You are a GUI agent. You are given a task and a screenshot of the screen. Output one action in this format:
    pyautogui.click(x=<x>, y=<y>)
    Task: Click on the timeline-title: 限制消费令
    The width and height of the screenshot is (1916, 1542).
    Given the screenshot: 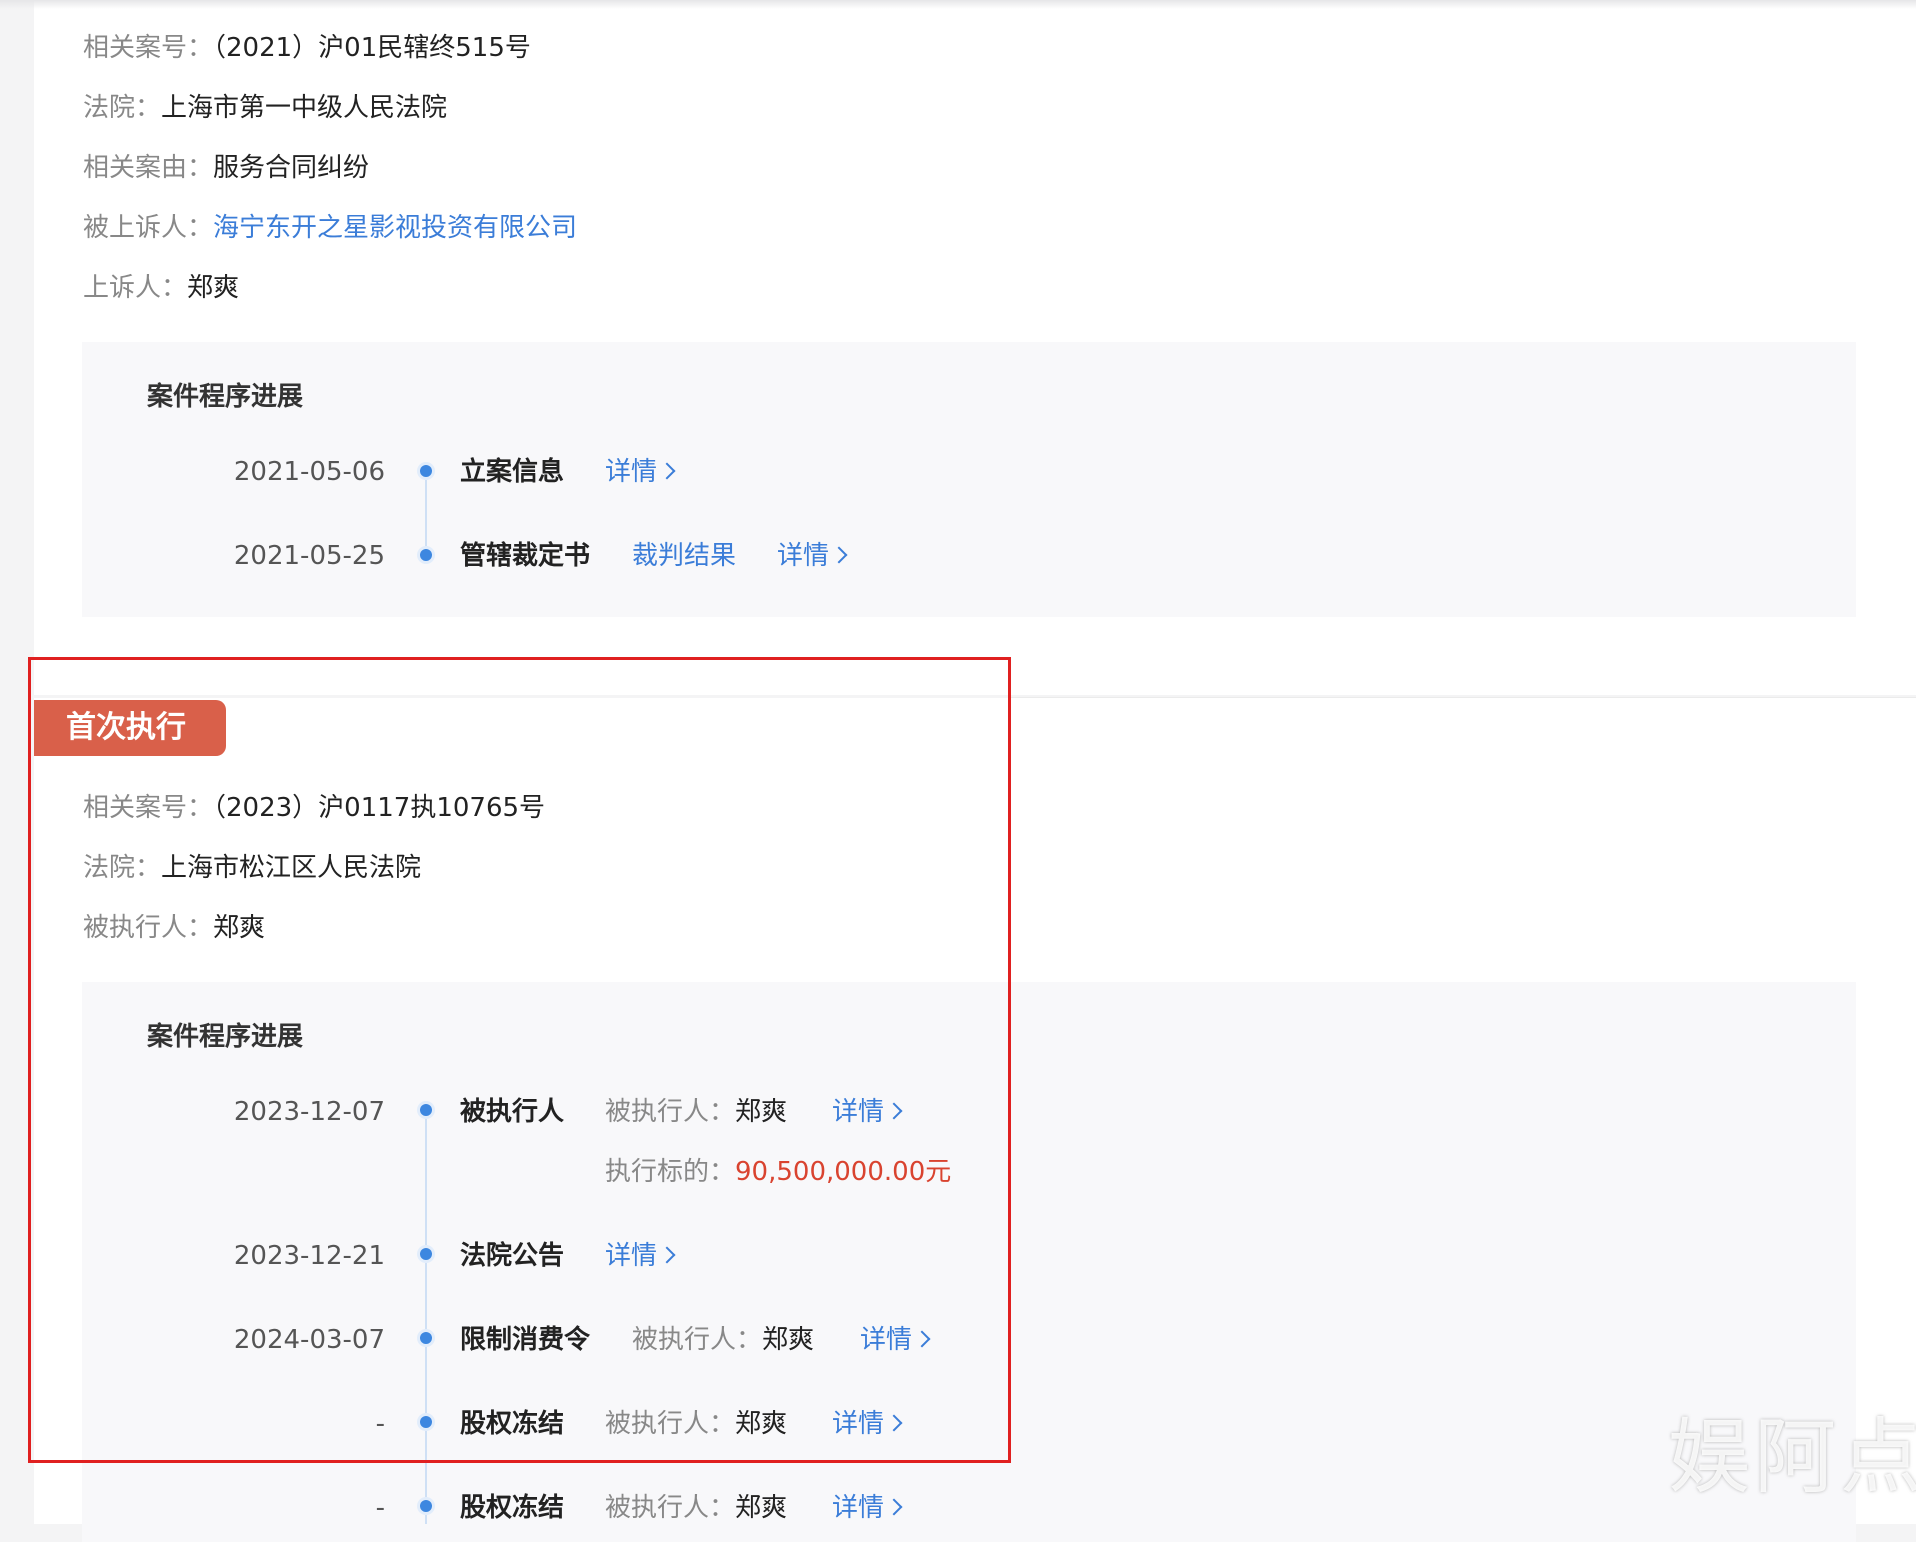 What is the action you would take?
    pyautogui.click(x=525, y=1340)
    